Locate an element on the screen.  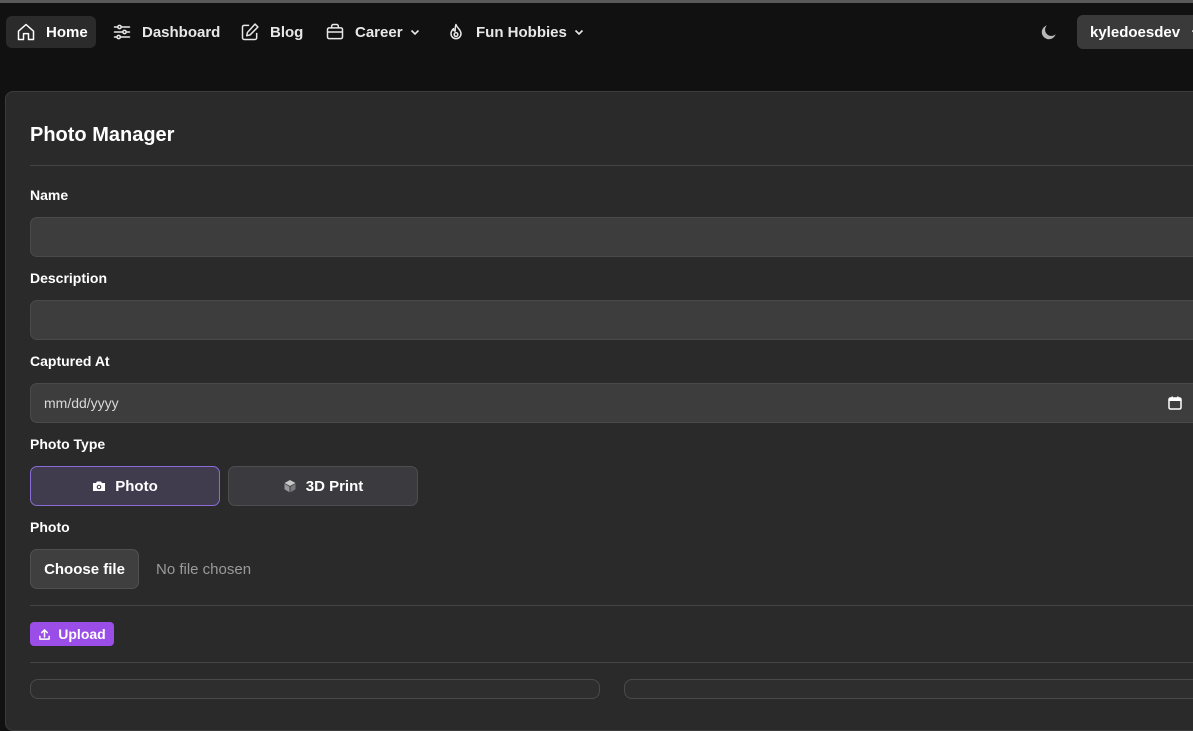
captured-at-date-input: mm/dd/yyyy is located at coordinates (611, 403).